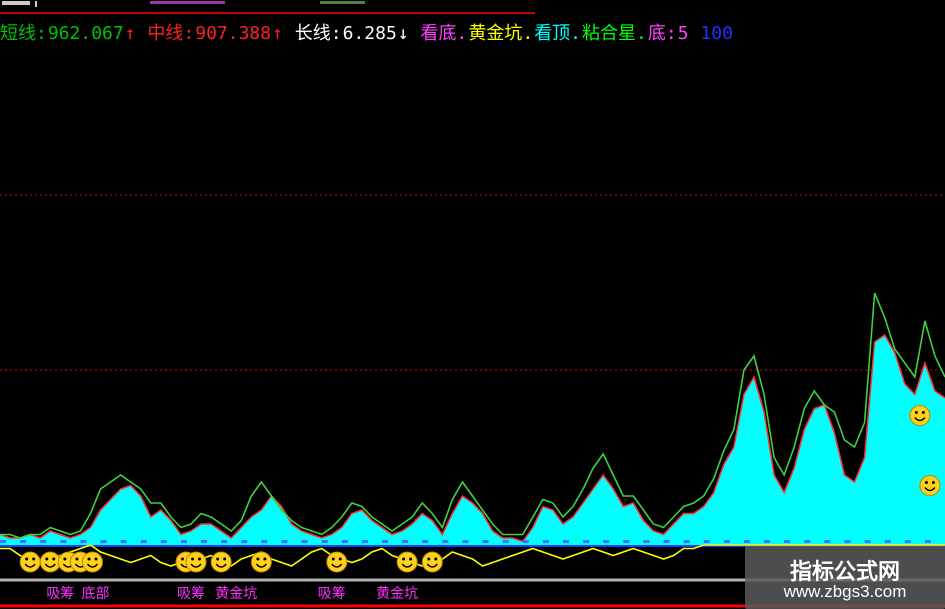 Image resolution: width=945 pixels, height=609 pixels. Describe the element at coordinates (845, 577) in the screenshot. I see `watermark-badge: 指标公式网 www.zbgs3.com` at that location.